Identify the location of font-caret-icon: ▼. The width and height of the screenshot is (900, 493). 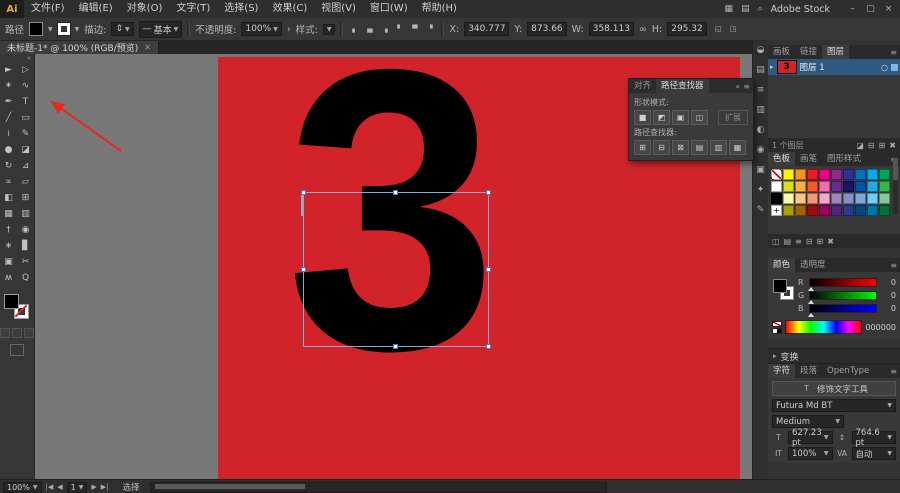
(889, 405).